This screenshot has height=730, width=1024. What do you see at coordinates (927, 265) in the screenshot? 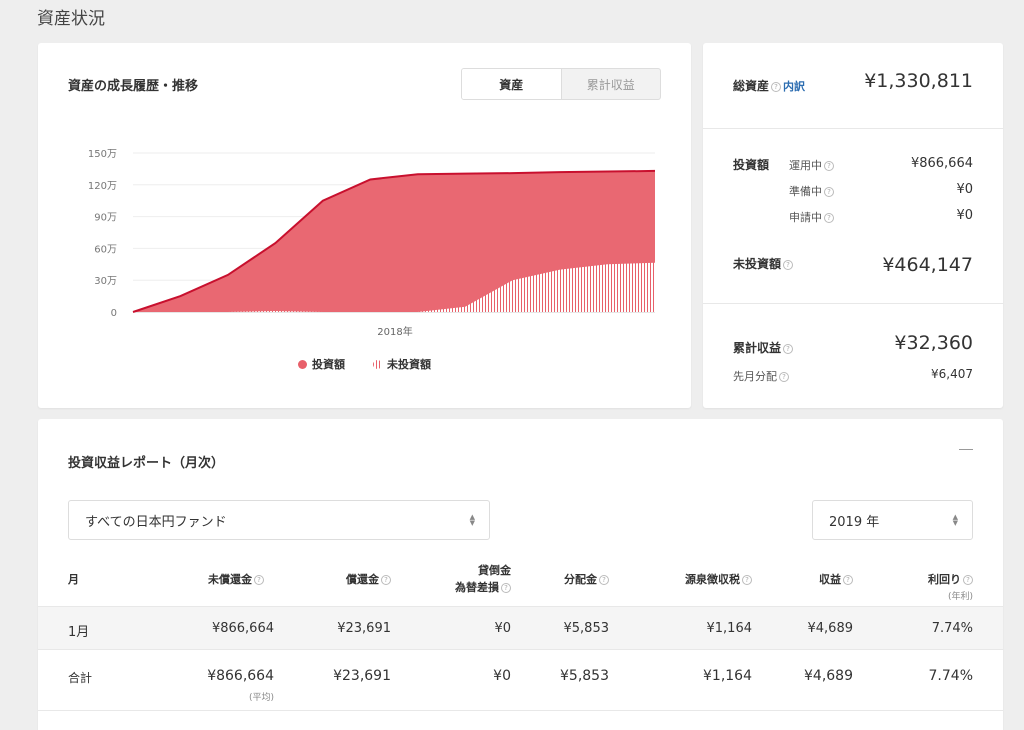
I see `uninvested-value: ¥464,147` at bounding box center [927, 265].